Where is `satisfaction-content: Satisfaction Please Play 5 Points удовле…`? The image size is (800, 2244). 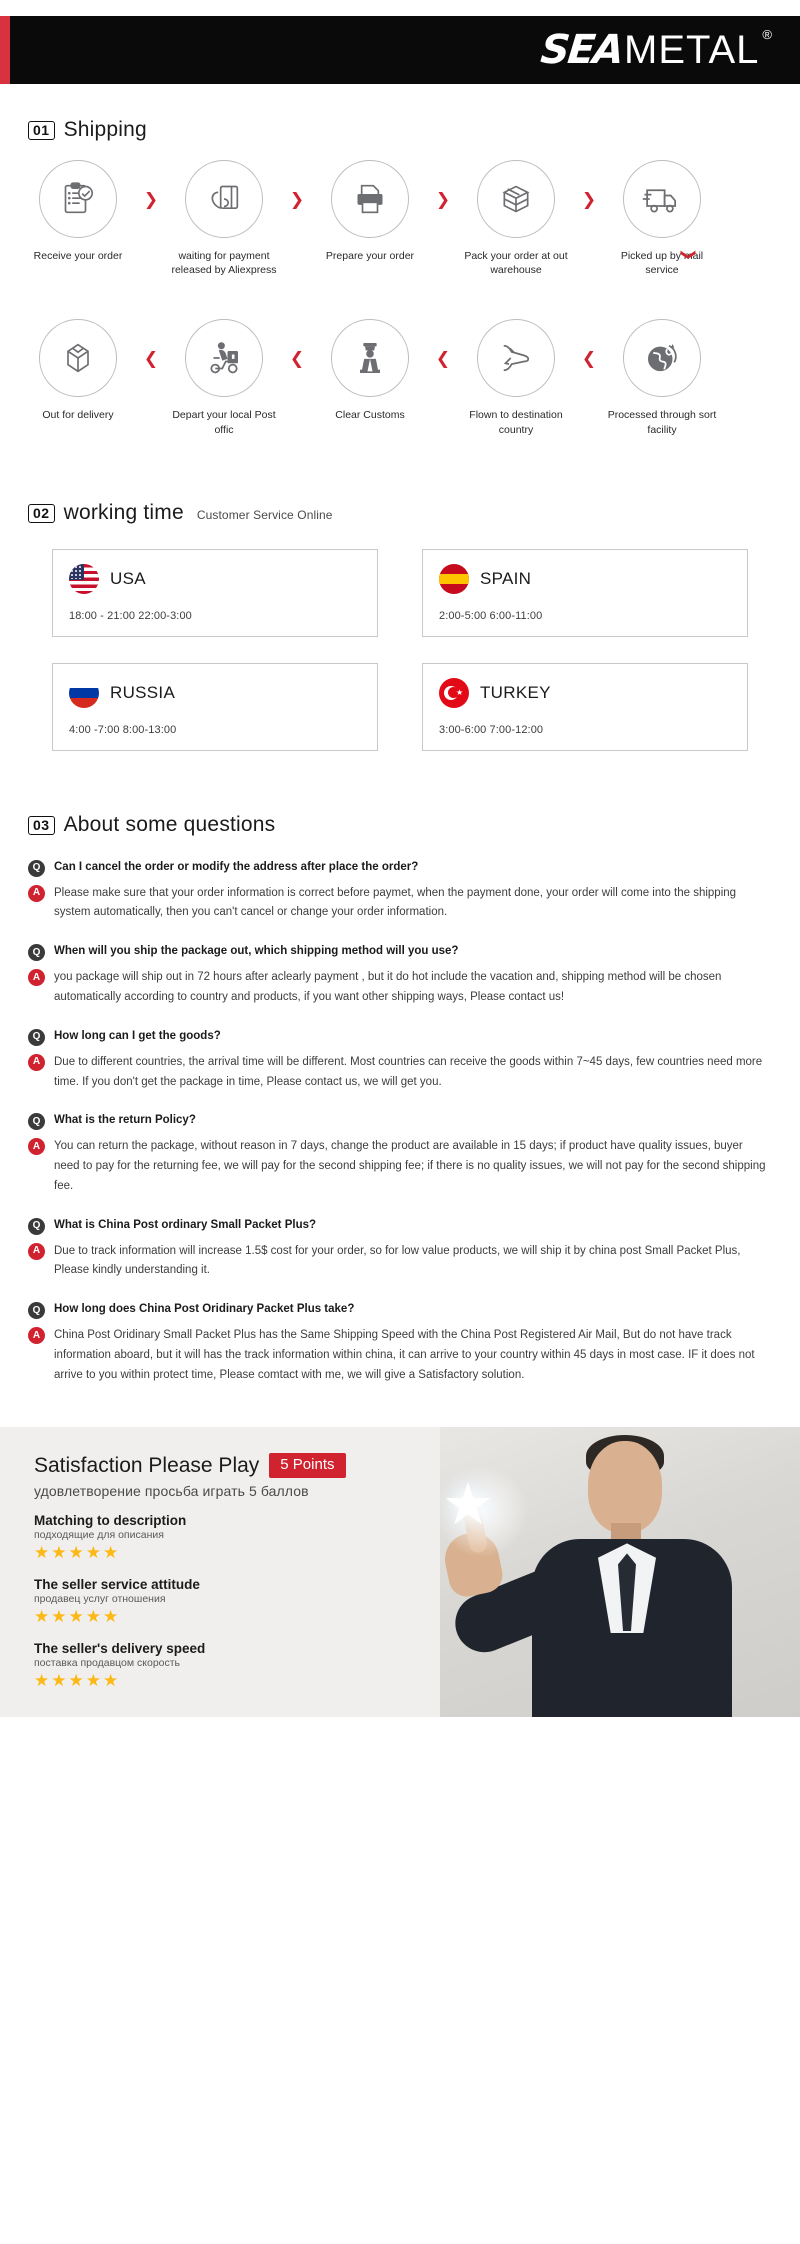
satisfaction-content: Satisfaction Please Play 5 Points удовле… is located at coordinates (220, 1559).